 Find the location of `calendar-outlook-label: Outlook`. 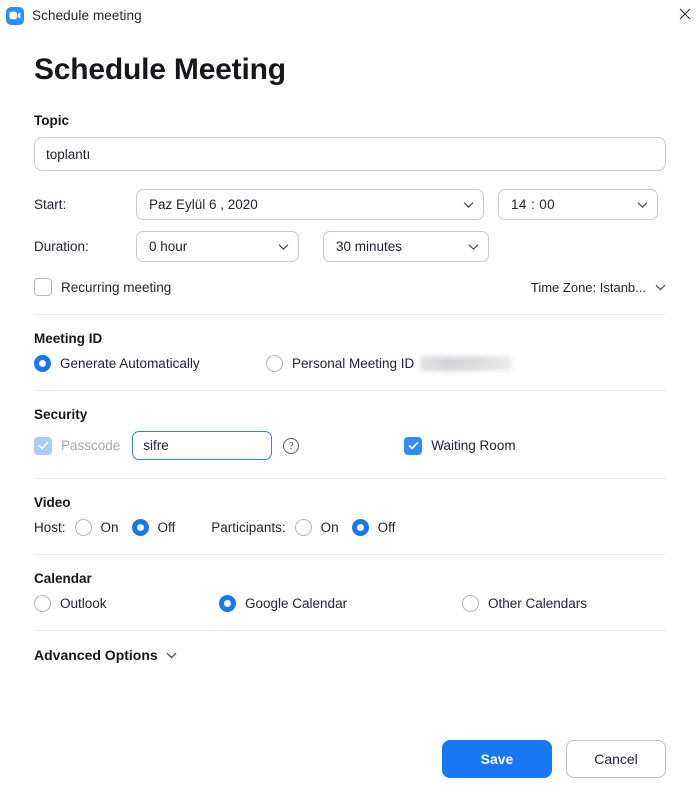

calendar-outlook-label: Outlook is located at coordinates (83, 603).